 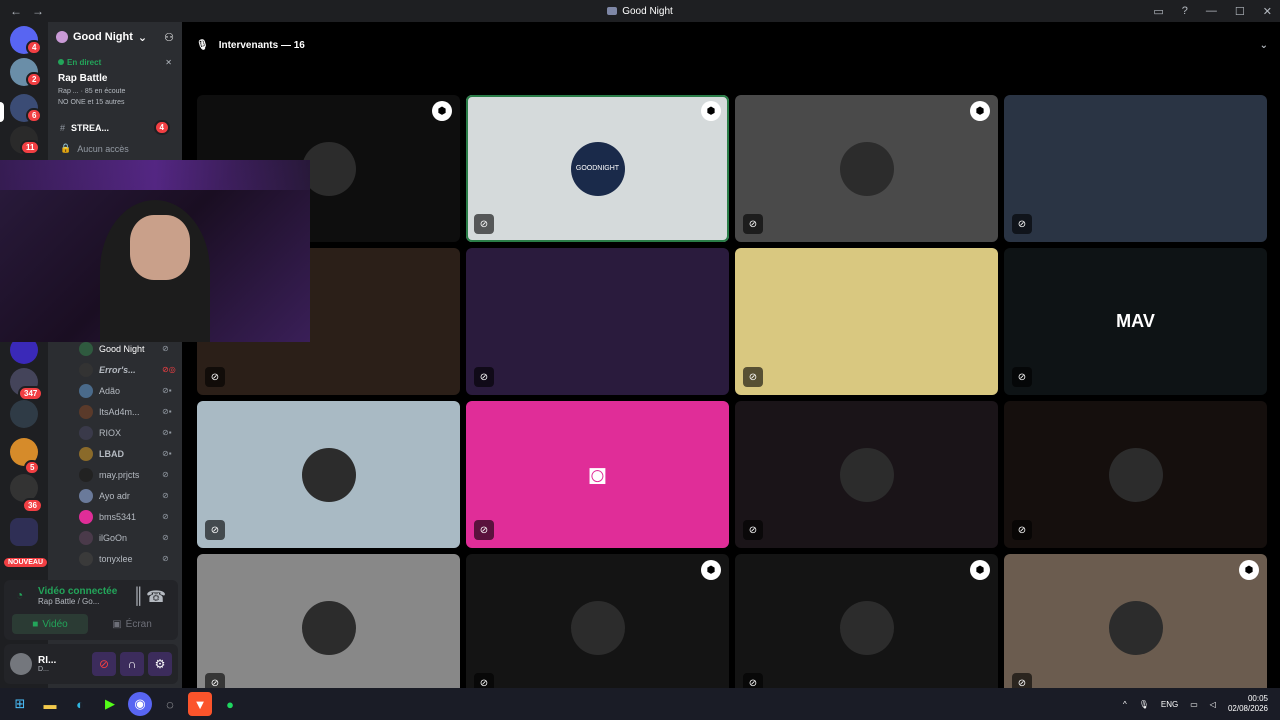 I want to click on member-row: RIOX ⊘▪, so click(x=128, y=432).